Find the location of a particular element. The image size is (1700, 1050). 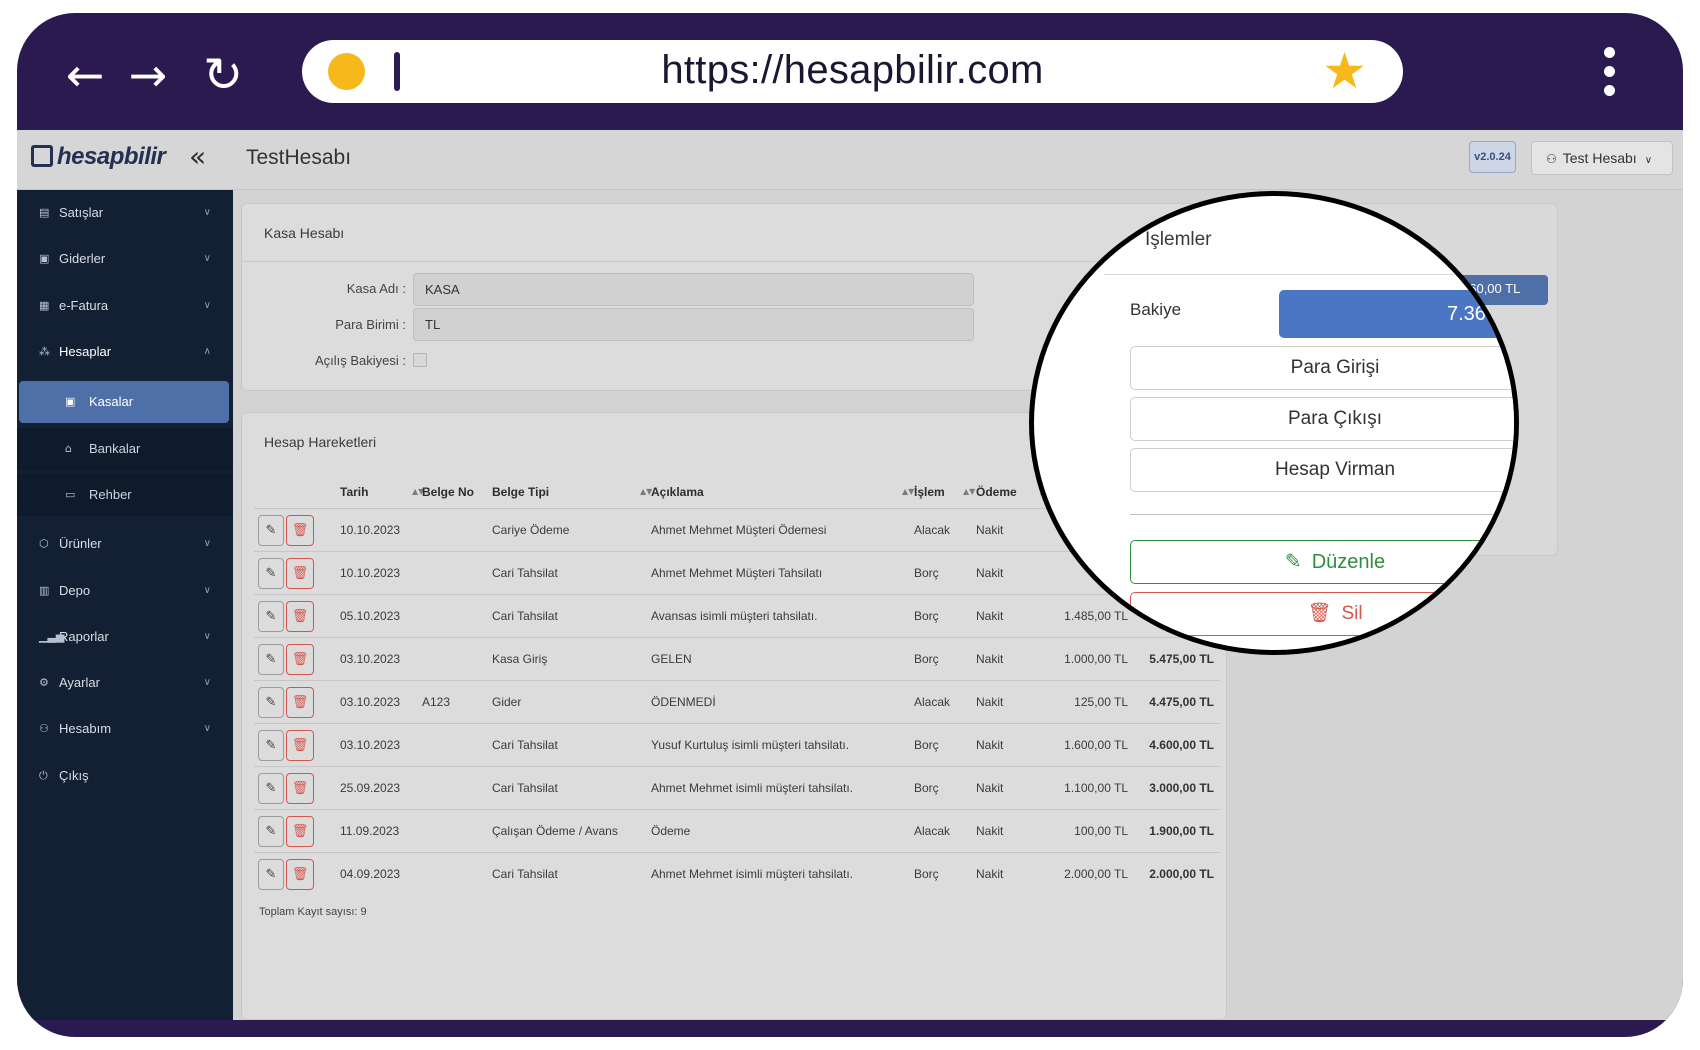

cell-description: Ahmet Mehmet isimli müşteri tahsilatı. is located at coordinates (752, 874).